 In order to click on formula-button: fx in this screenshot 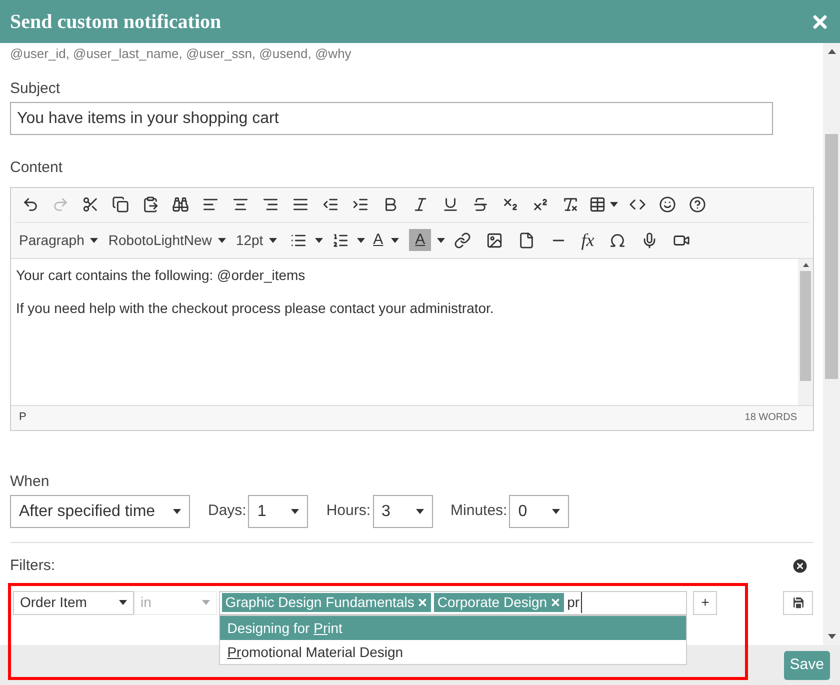, I will do `click(587, 240)`.